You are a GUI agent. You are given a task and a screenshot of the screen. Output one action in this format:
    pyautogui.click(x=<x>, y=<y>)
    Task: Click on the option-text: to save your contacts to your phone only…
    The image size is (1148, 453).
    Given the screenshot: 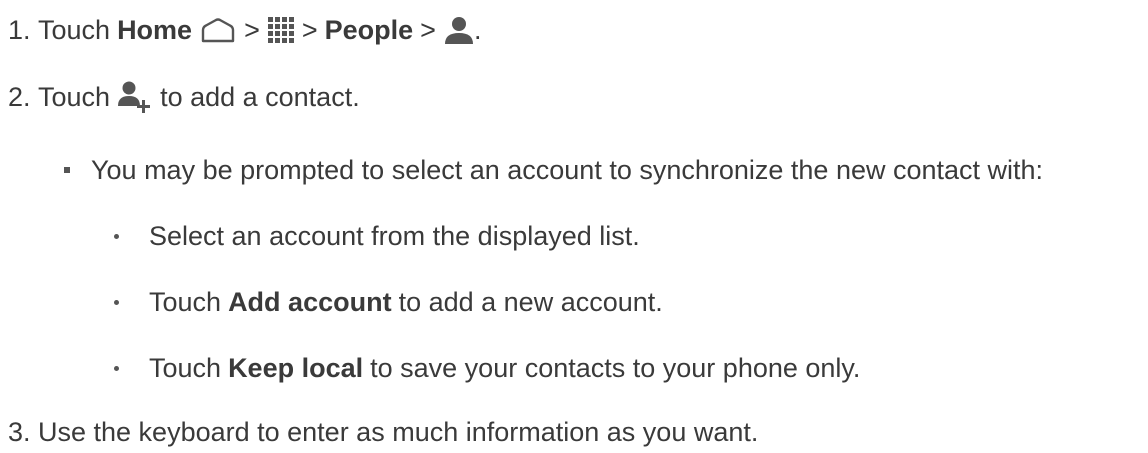 What is the action you would take?
    pyautogui.click(x=615, y=368)
    